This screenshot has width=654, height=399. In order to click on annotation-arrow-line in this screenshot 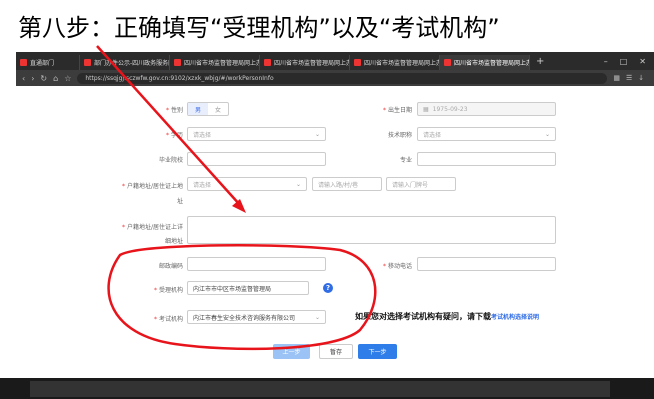, I will do `click(168, 125)`.